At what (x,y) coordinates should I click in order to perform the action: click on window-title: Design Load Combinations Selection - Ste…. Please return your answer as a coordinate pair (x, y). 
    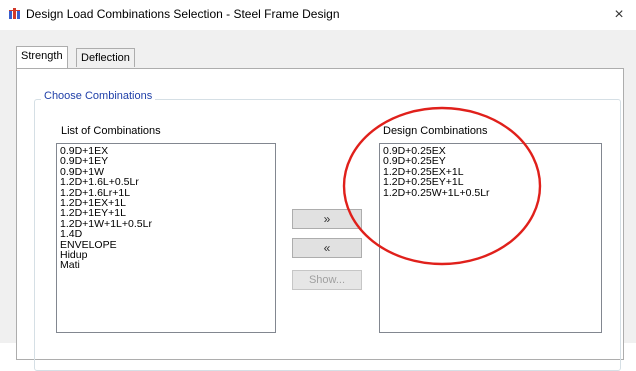
    Looking at the image, I should click on (183, 14).